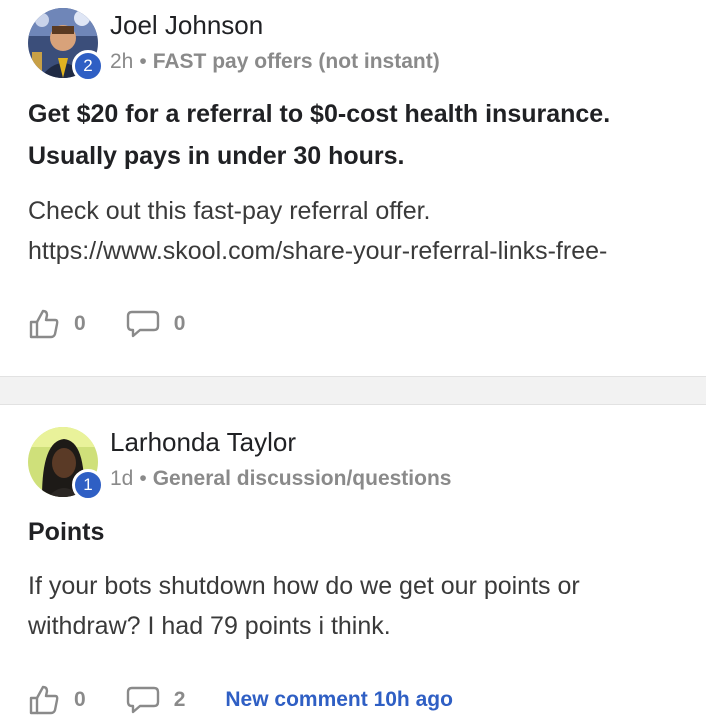 This screenshot has width=706, height=720. What do you see at coordinates (122, 478) in the screenshot?
I see `post-time: 1d` at bounding box center [122, 478].